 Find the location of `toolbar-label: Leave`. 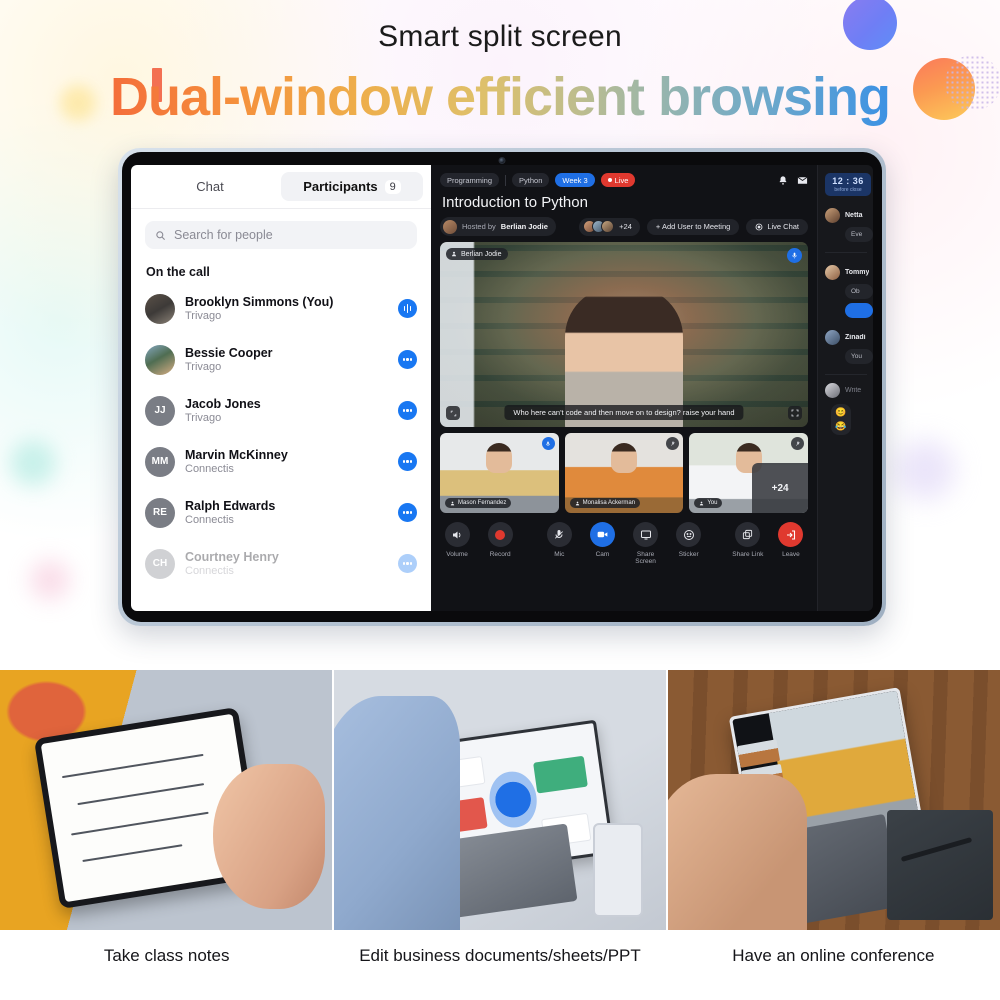

toolbar-label: Leave is located at coordinates (791, 554).